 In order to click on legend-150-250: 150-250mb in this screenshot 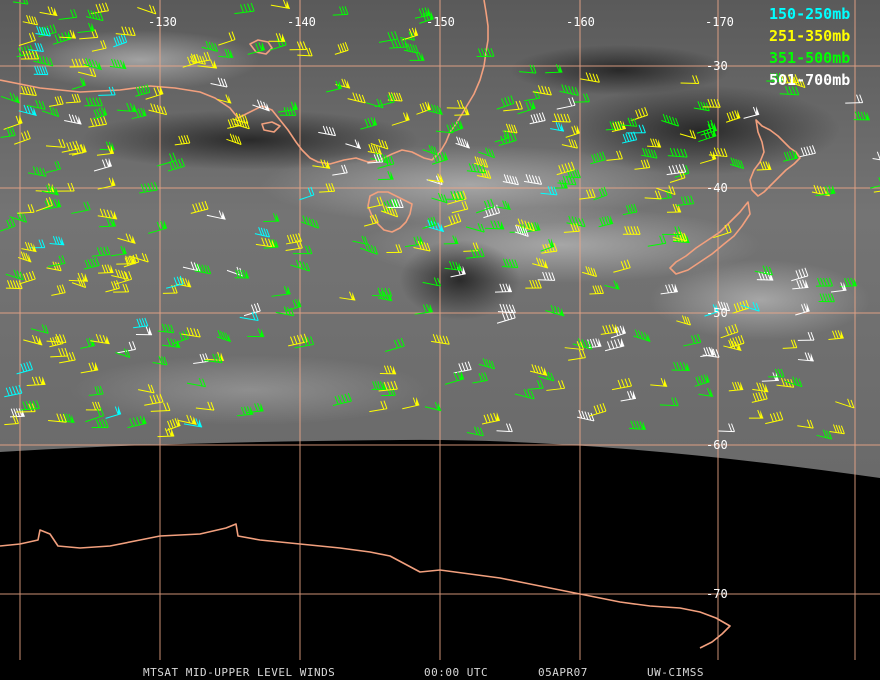, I will do `click(810, 14)`.